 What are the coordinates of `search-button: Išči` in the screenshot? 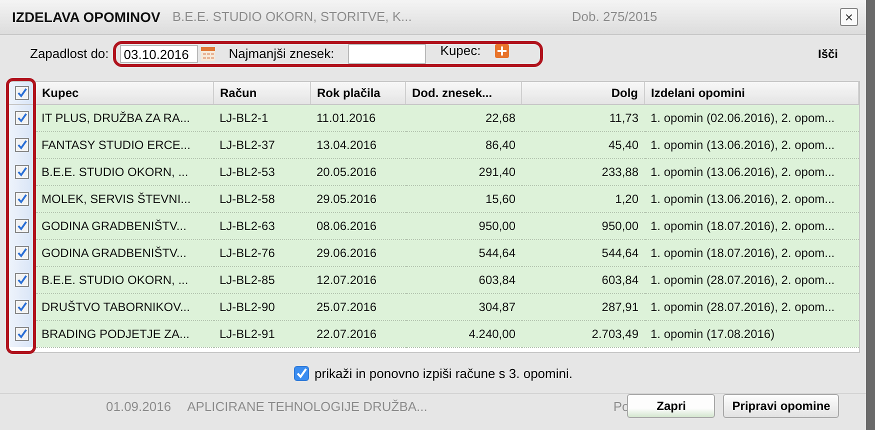 It's located at (828, 53).